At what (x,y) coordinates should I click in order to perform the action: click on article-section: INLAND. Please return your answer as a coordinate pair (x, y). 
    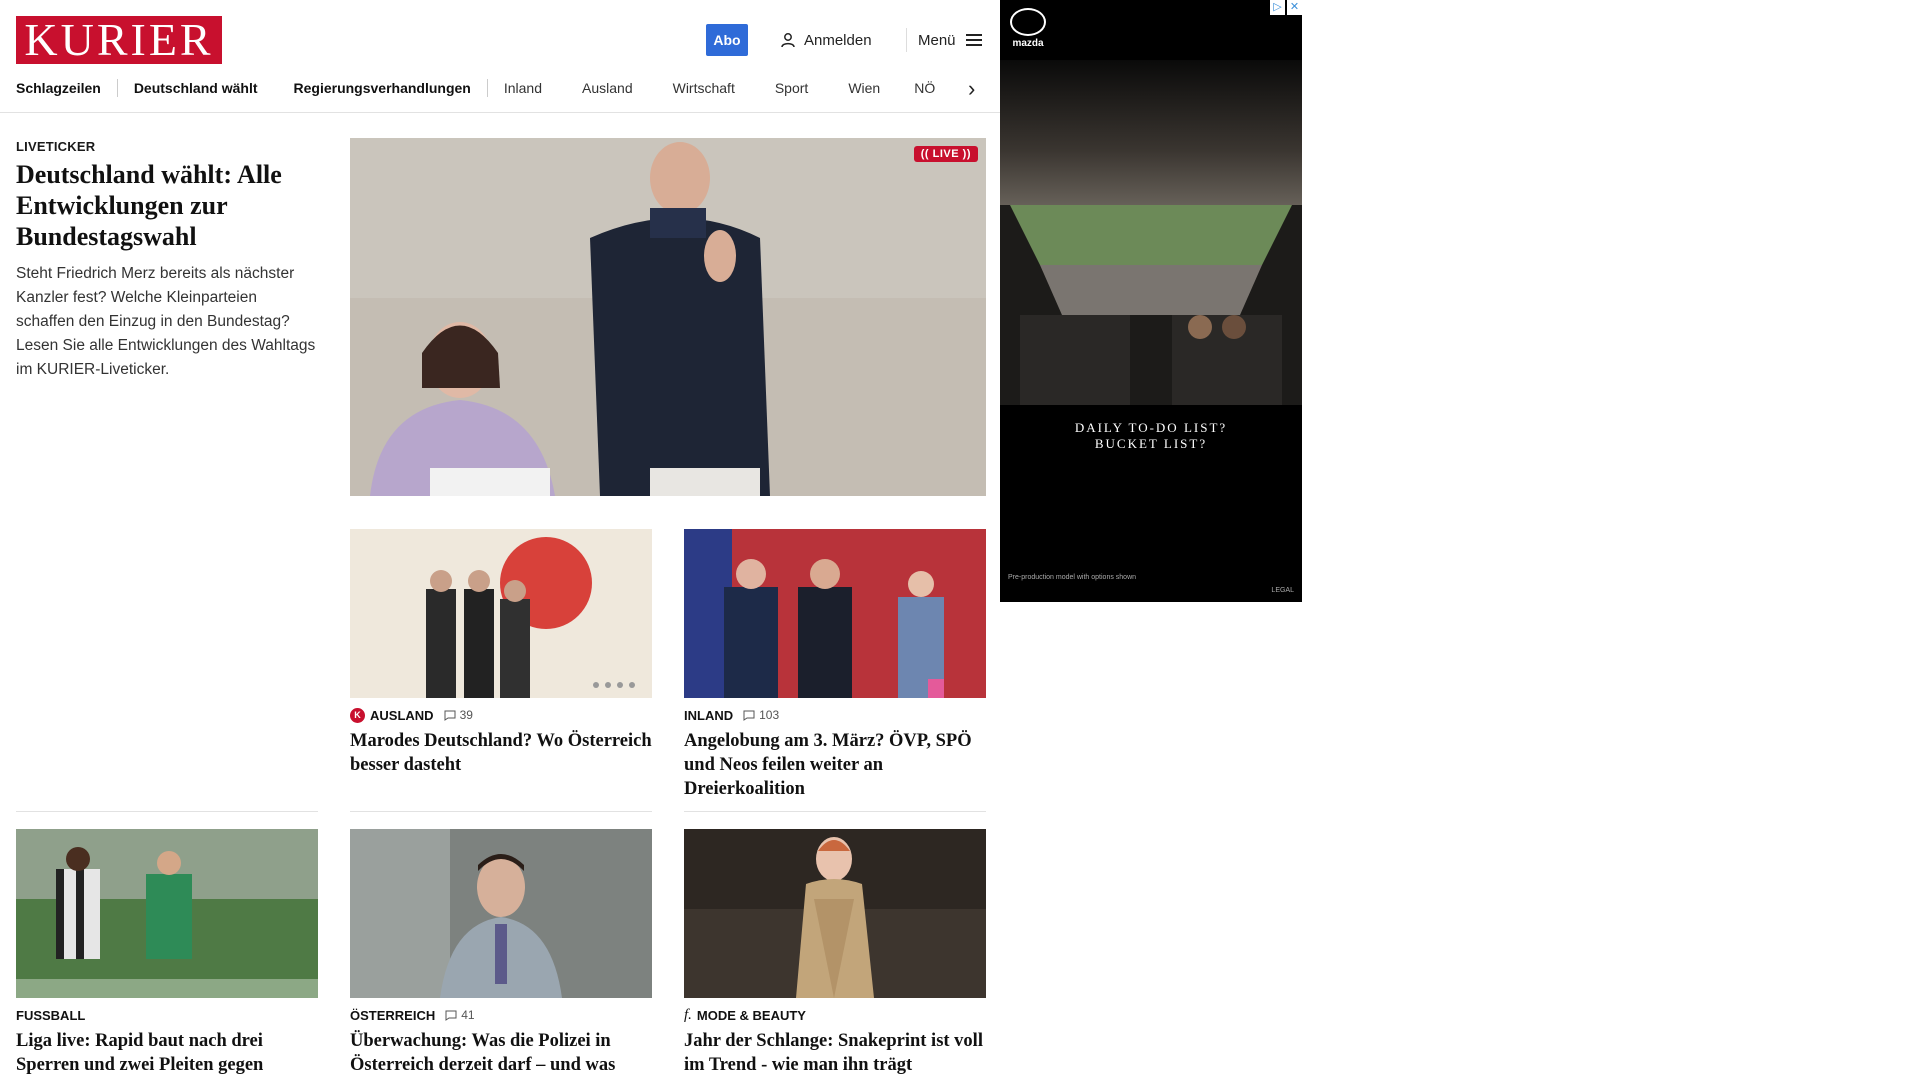
    Looking at the image, I should click on (708, 715).